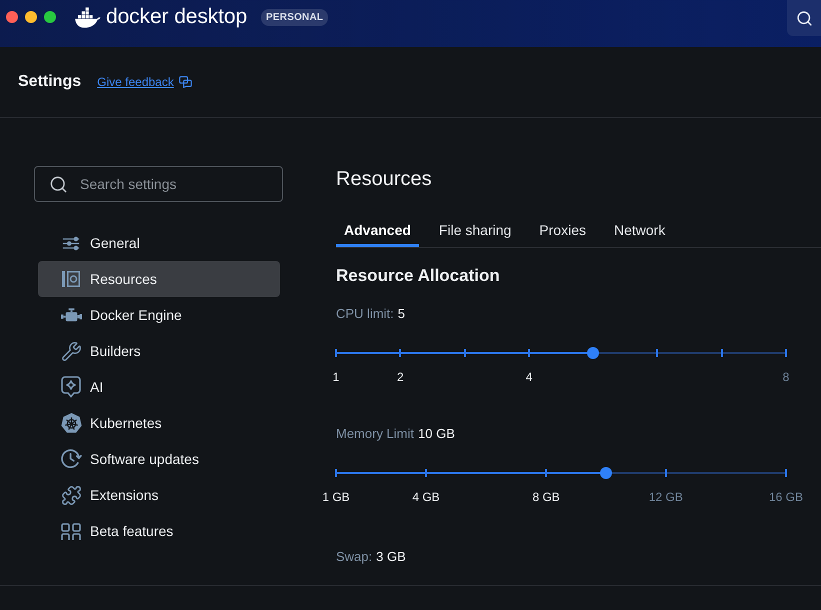 Image resolution: width=821 pixels, height=610 pixels. I want to click on nav-item: Beta features, so click(159, 531).